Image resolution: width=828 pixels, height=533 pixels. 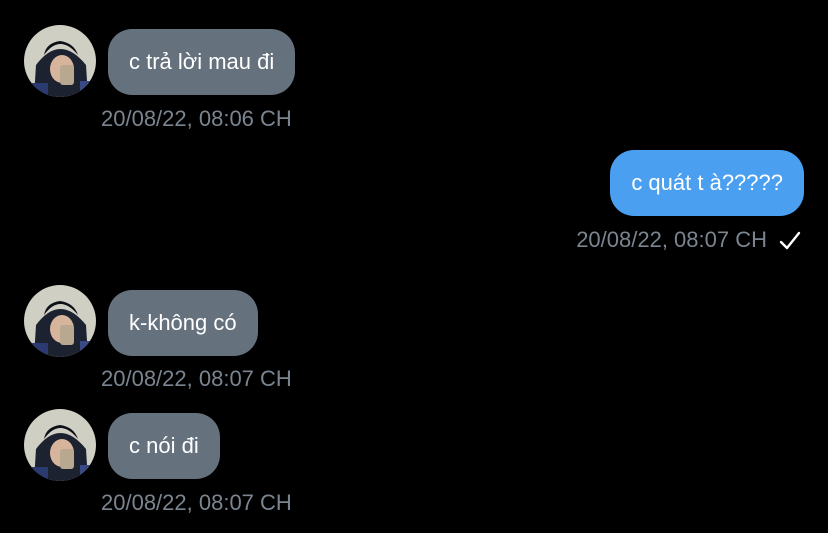 I want to click on message-bubble: k-không có, so click(x=183, y=323).